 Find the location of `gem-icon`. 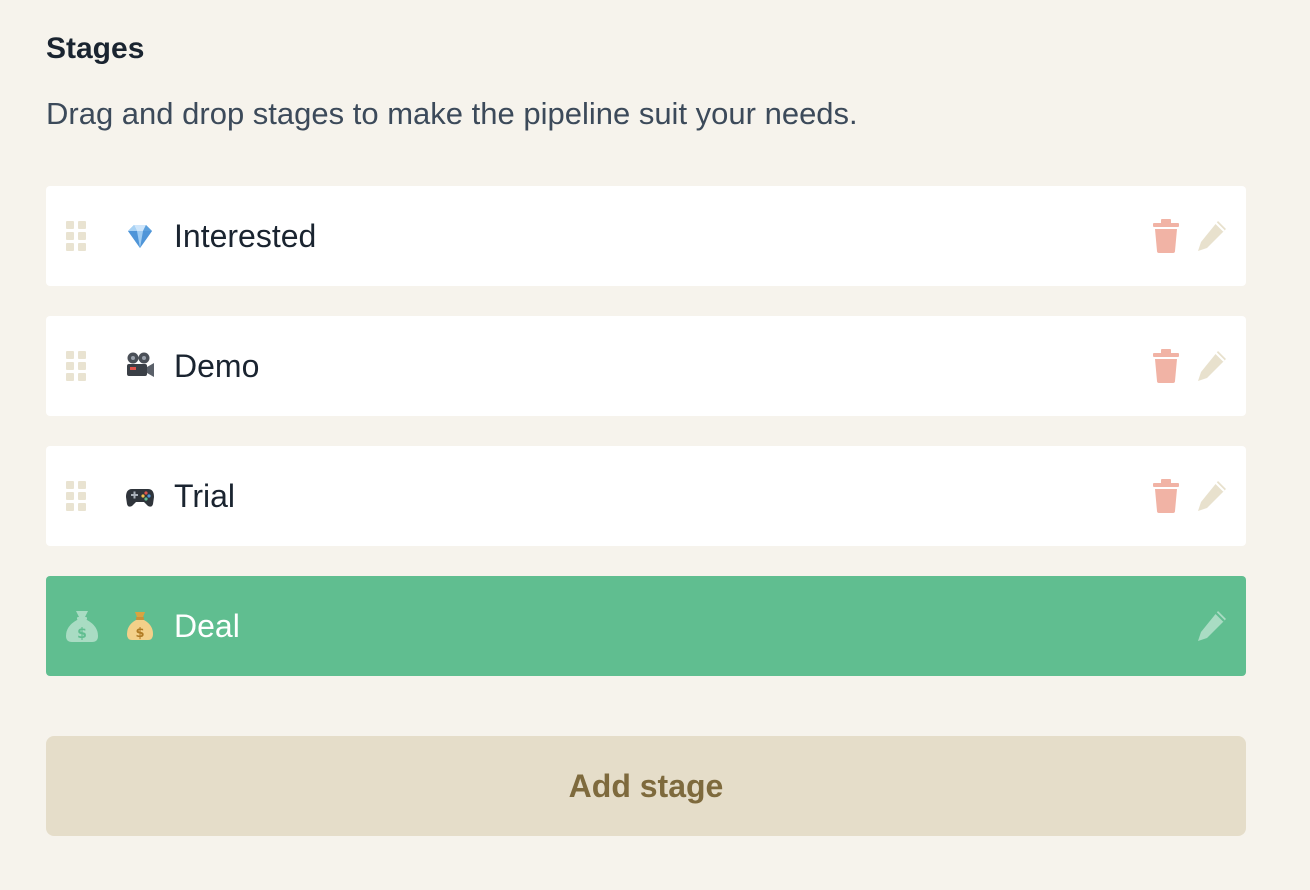

gem-icon is located at coordinates (140, 236).